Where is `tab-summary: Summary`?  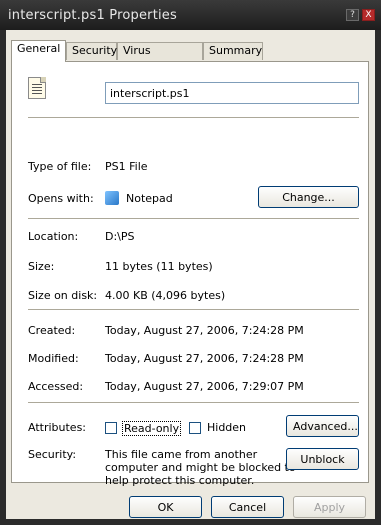
tab-summary: Summary is located at coordinates (233, 51).